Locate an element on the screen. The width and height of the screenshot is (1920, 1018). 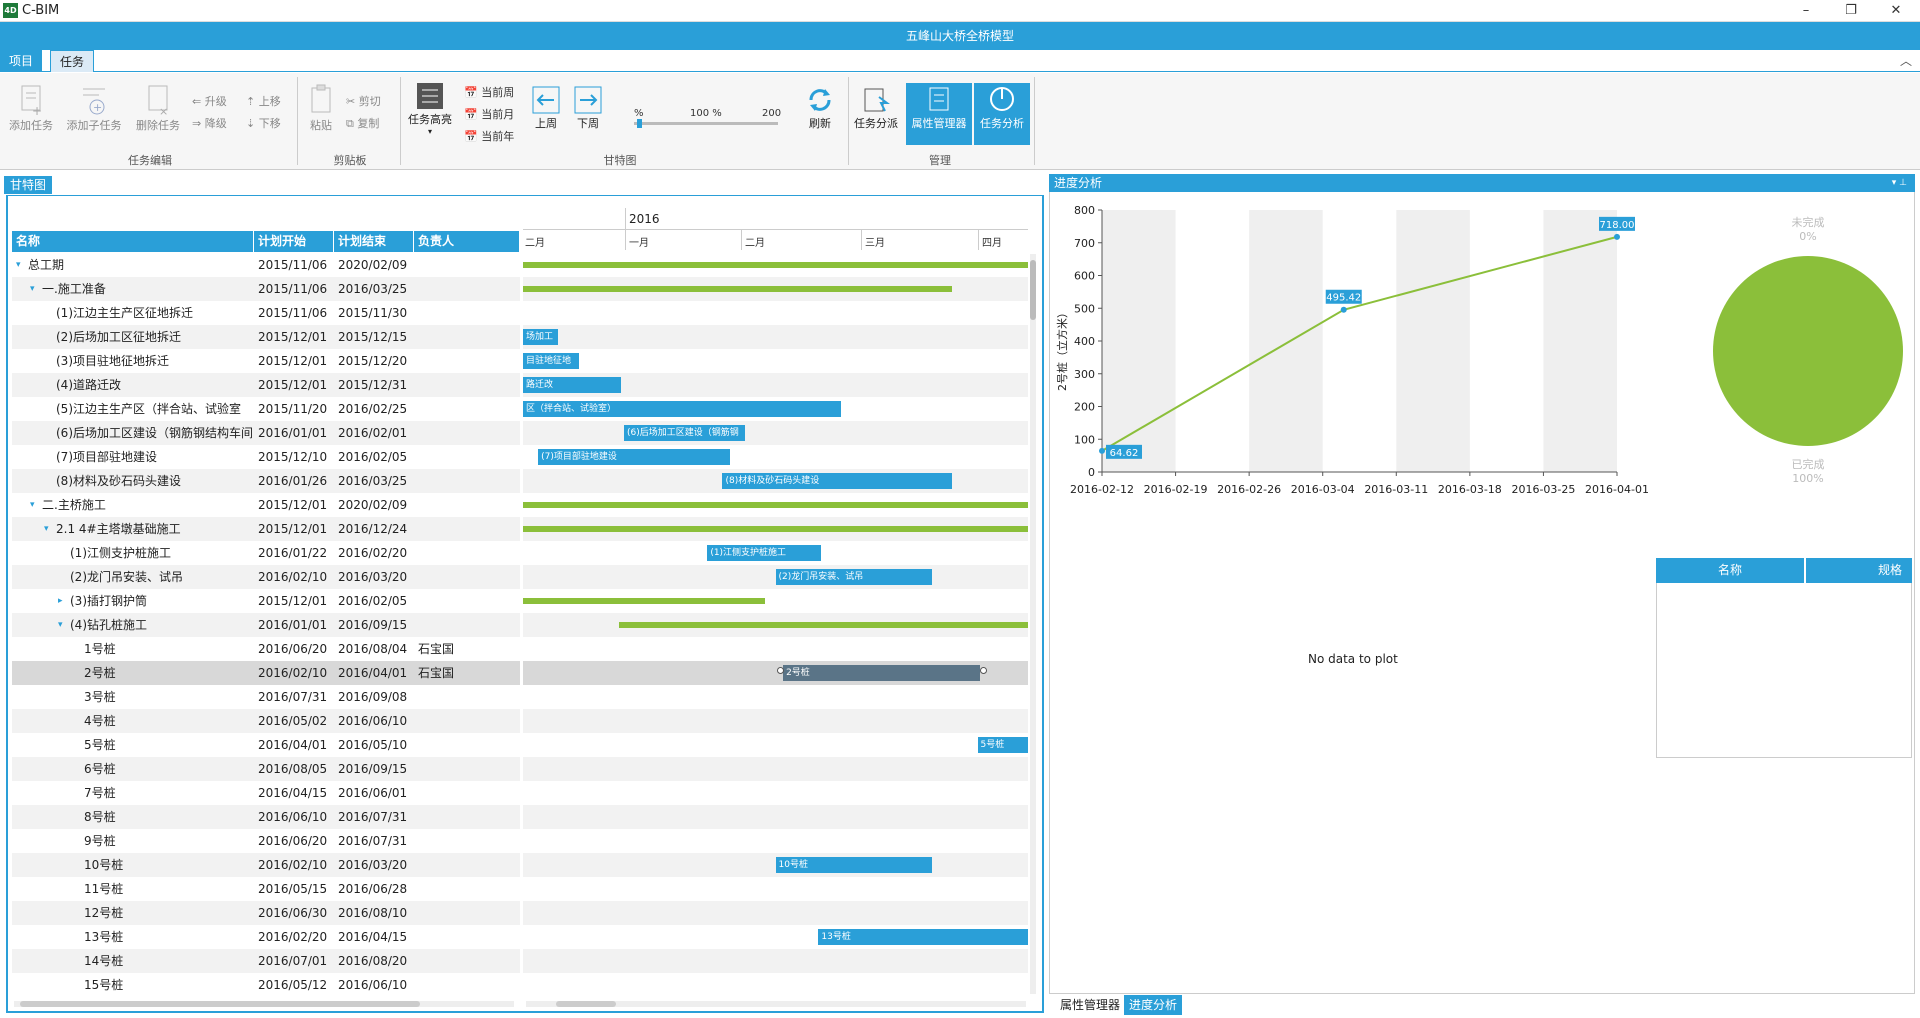
task-row: 8号桩 2016/06/10 2016/07/31 is located at coordinates (266, 817).